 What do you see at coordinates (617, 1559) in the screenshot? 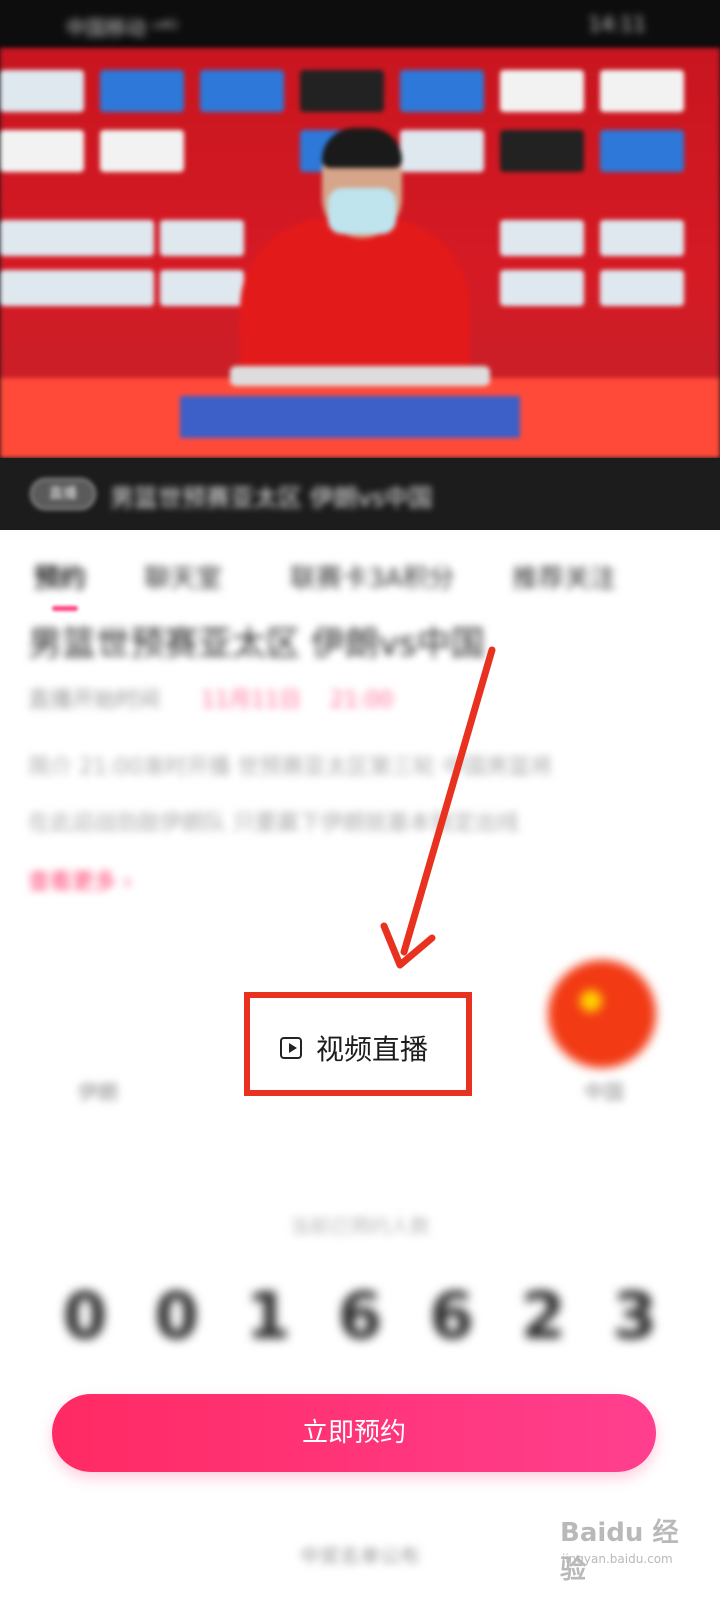
I see `watermark-url: jingyan.baidu.com` at bounding box center [617, 1559].